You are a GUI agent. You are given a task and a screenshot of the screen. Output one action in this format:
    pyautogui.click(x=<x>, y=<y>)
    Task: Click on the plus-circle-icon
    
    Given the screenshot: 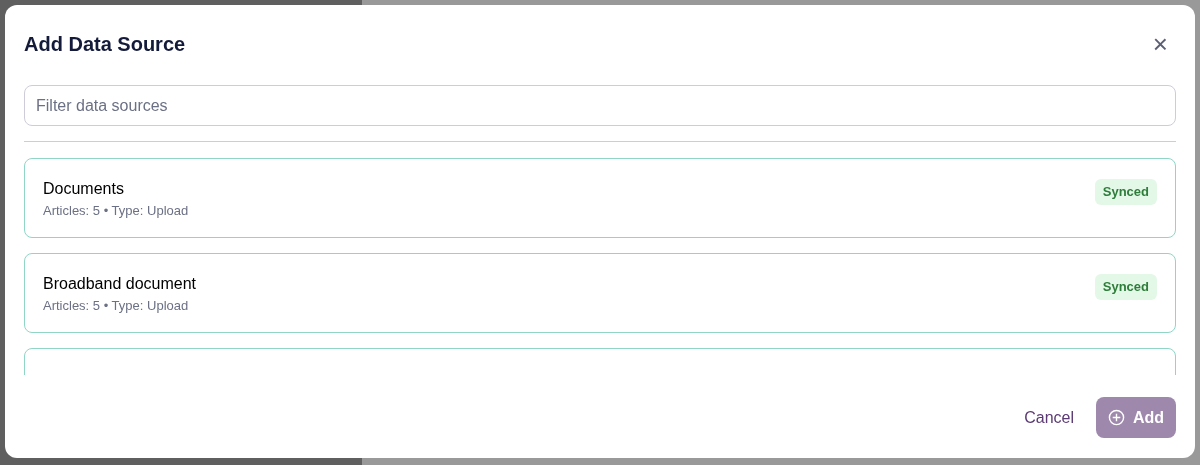 What is the action you would take?
    pyautogui.click(x=1116, y=417)
    